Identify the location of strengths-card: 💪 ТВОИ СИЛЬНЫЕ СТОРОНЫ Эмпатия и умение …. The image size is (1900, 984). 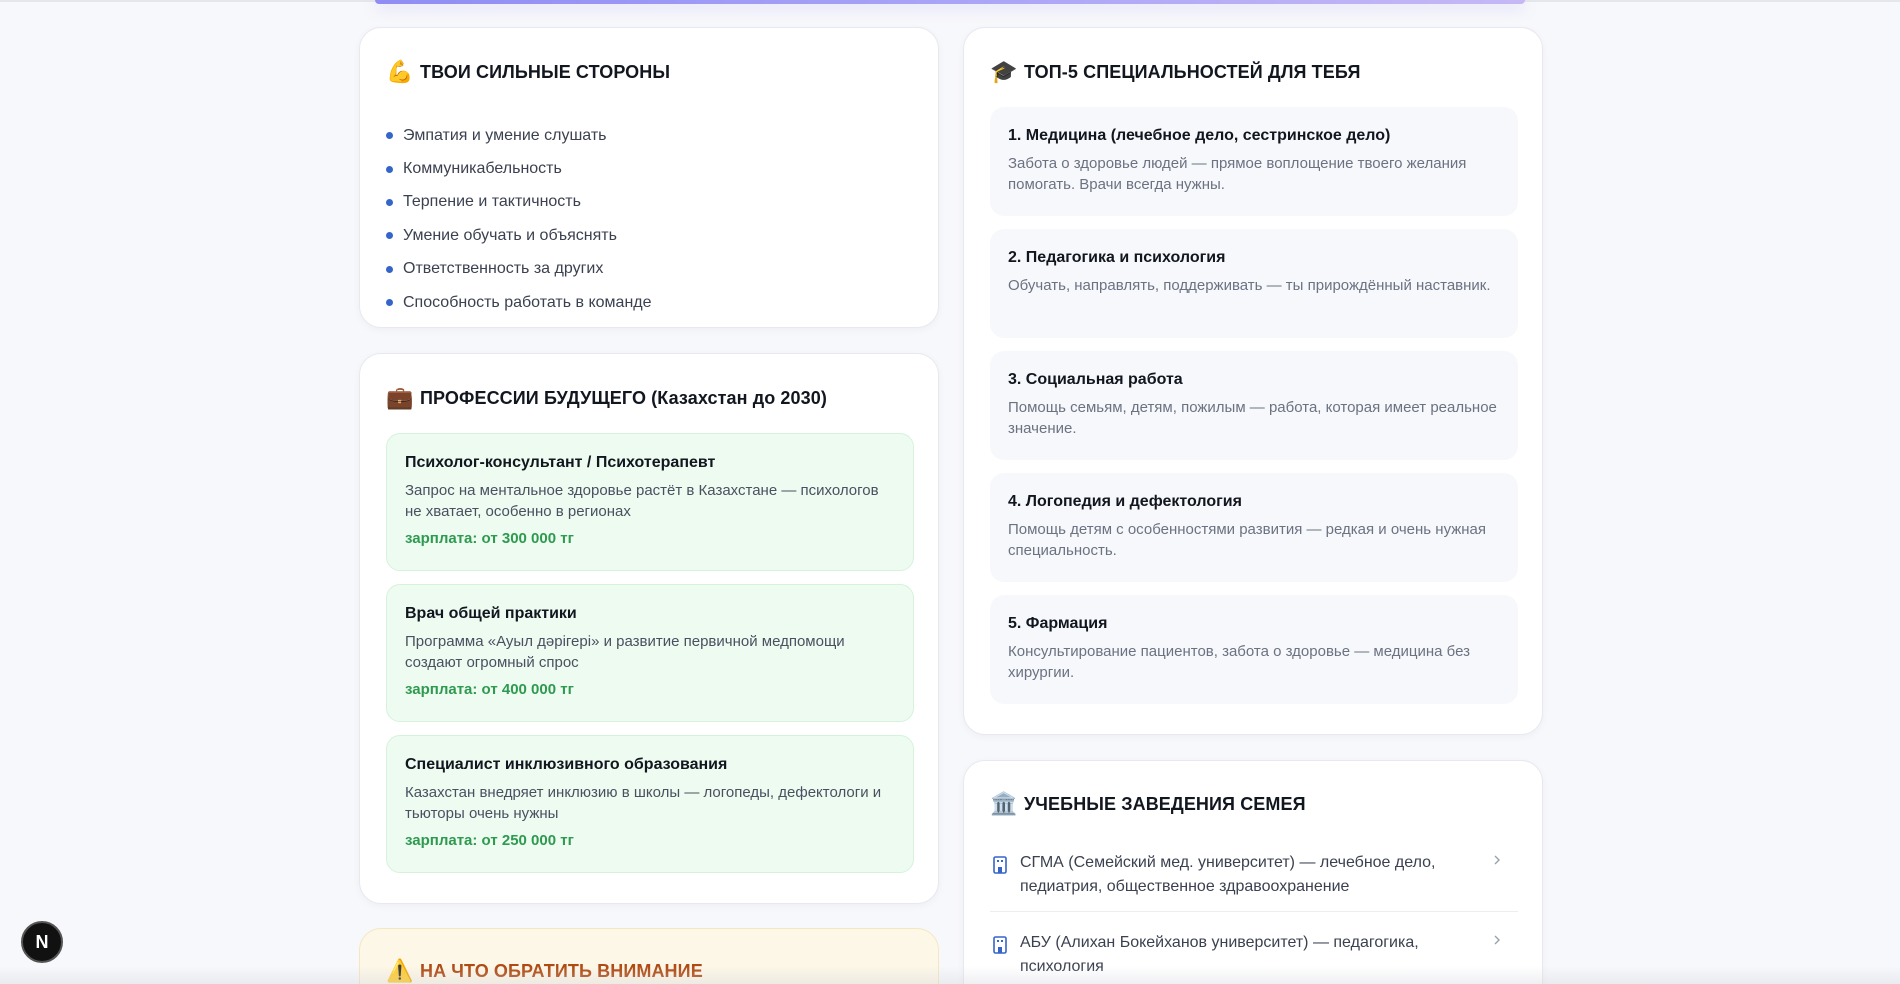
(649, 177).